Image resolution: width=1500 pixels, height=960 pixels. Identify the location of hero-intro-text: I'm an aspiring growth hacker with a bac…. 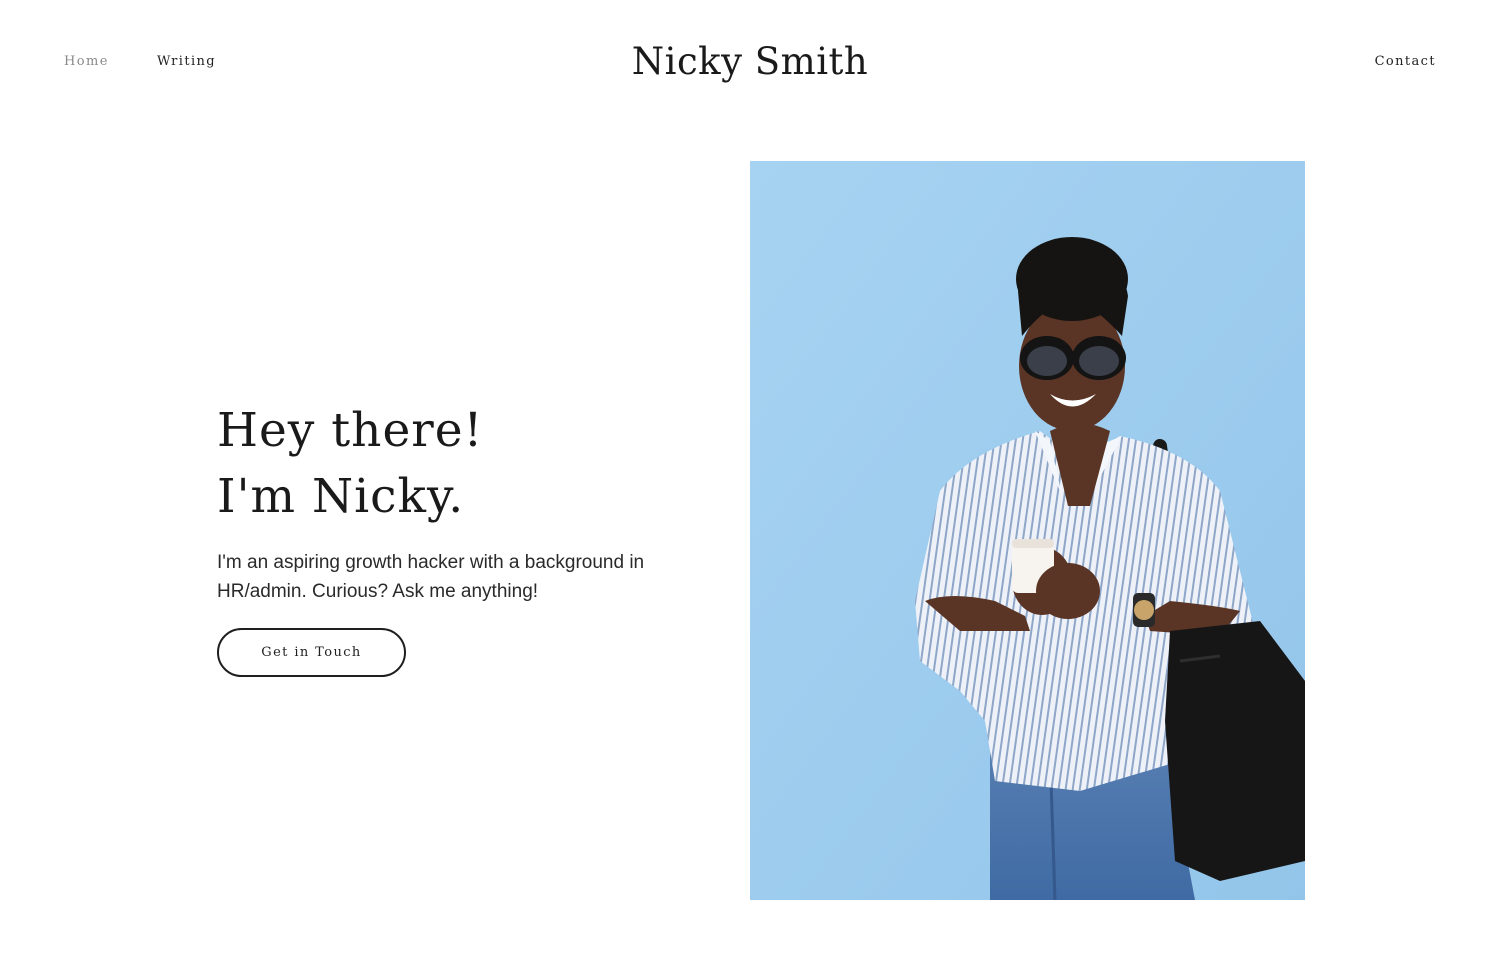
(431, 577).